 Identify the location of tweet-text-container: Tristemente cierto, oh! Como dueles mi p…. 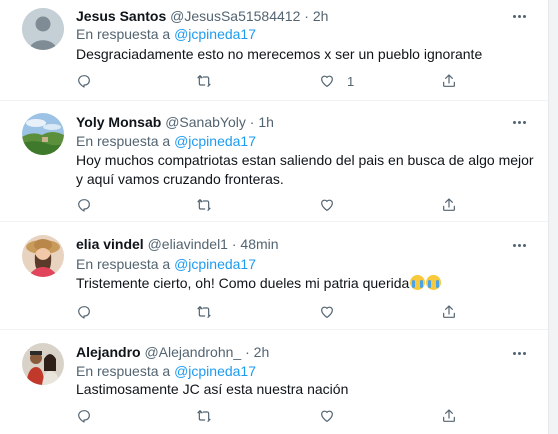
(306, 283).